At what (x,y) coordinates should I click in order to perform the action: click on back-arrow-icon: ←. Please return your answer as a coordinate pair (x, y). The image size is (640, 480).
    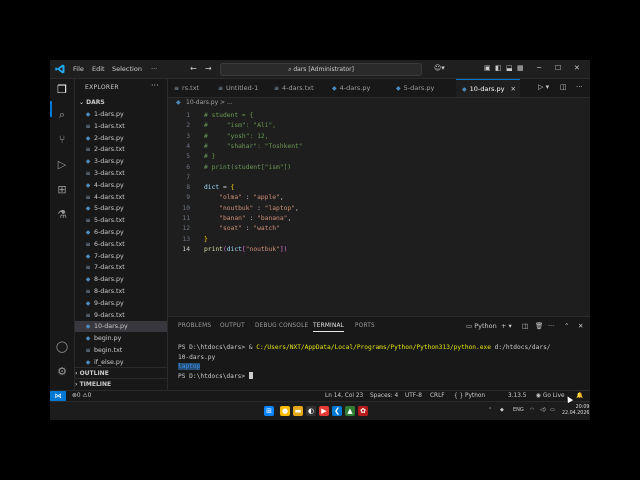
    Looking at the image, I should click on (193, 68).